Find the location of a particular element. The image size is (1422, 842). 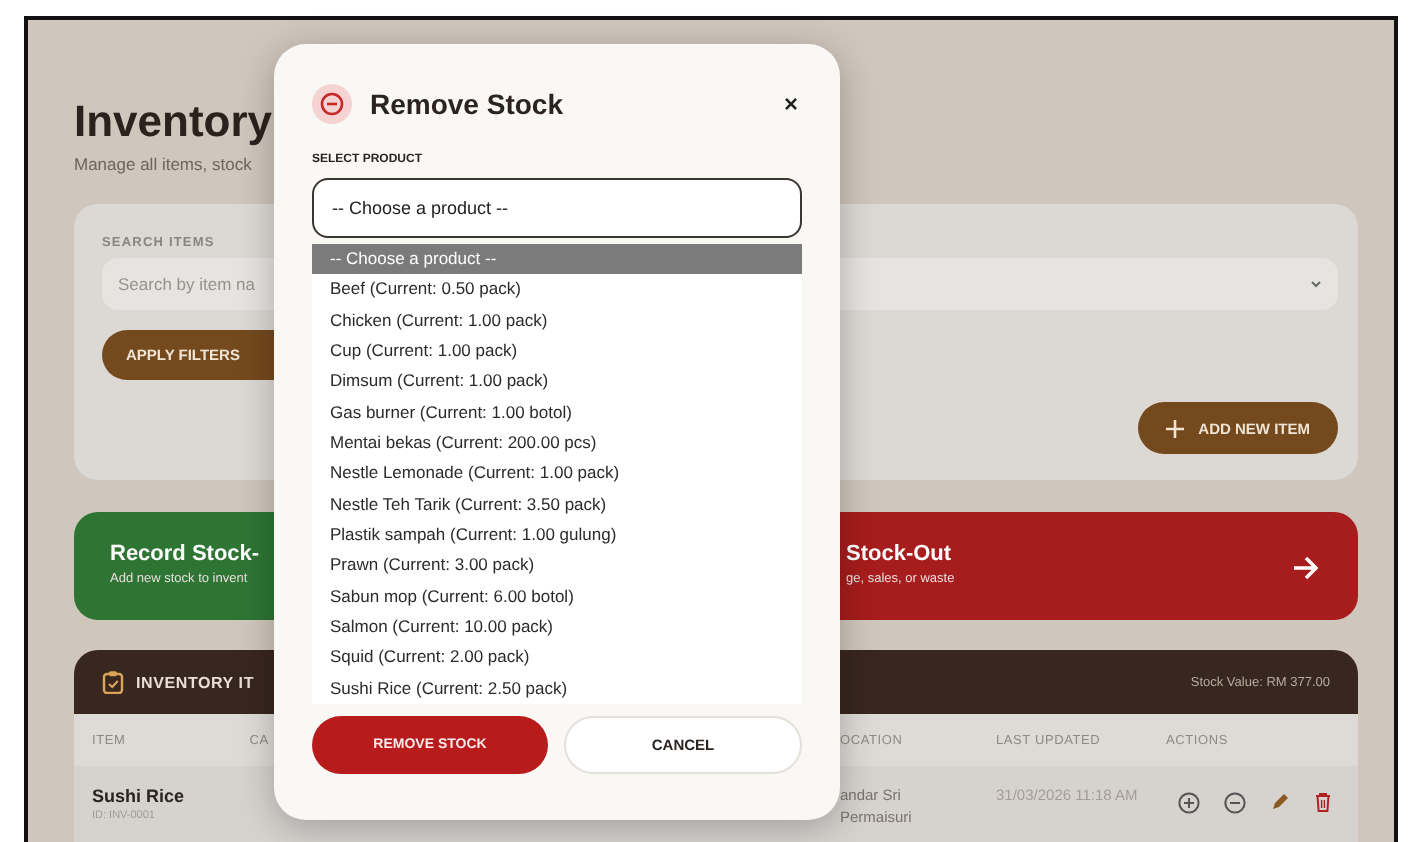

dropdown-option: Sabun mop (Current: 6.00 botol) is located at coordinates (557, 596).